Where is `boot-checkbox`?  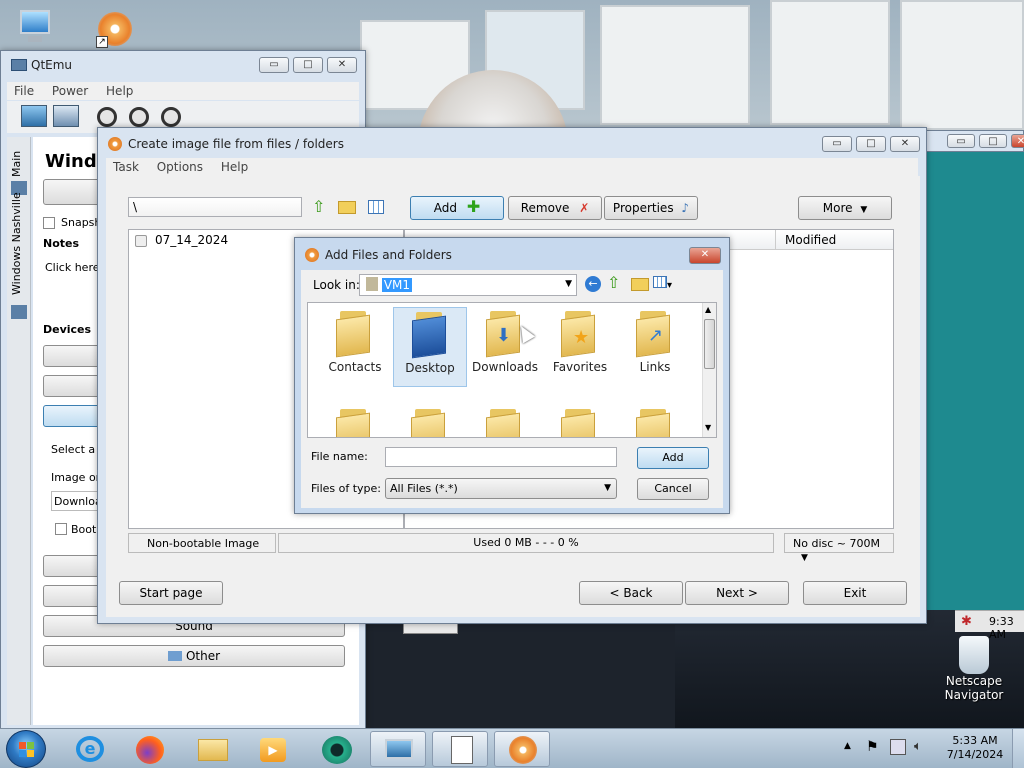 boot-checkbox is located at coordinates (61, 529).